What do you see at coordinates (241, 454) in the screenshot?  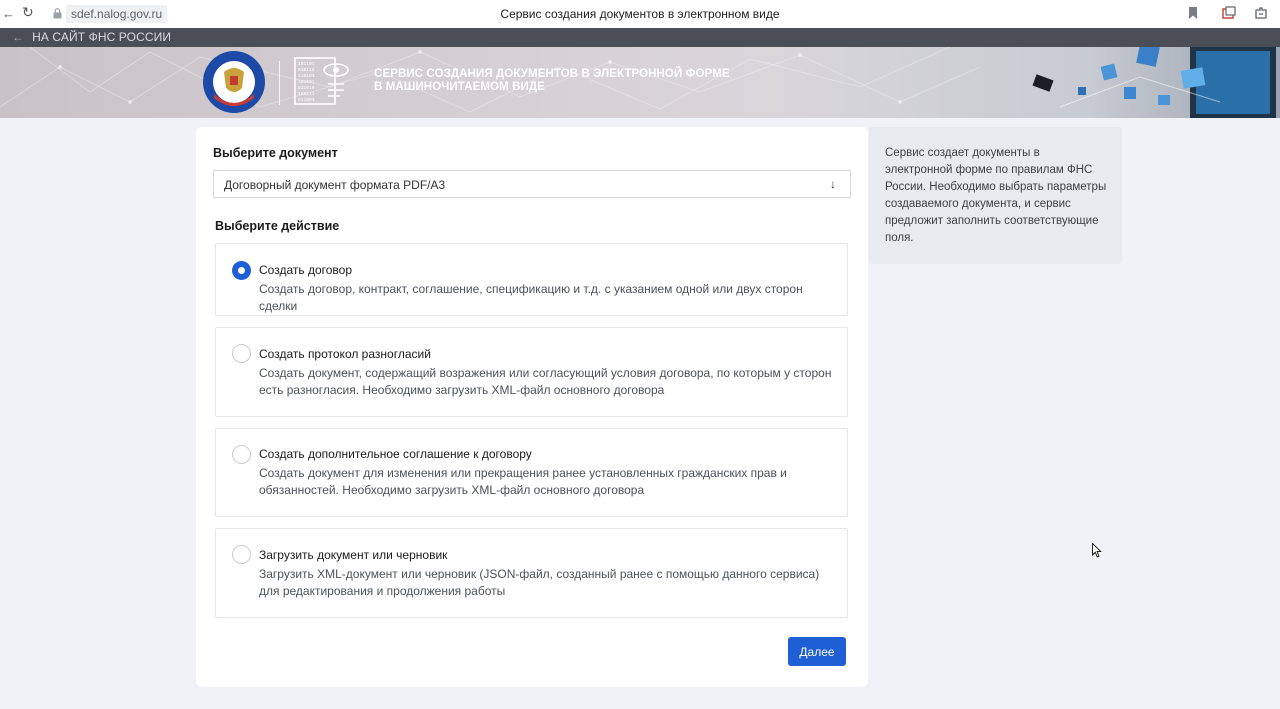 I see `radio-create-additional-agreement` at bounding box center [241, 454].